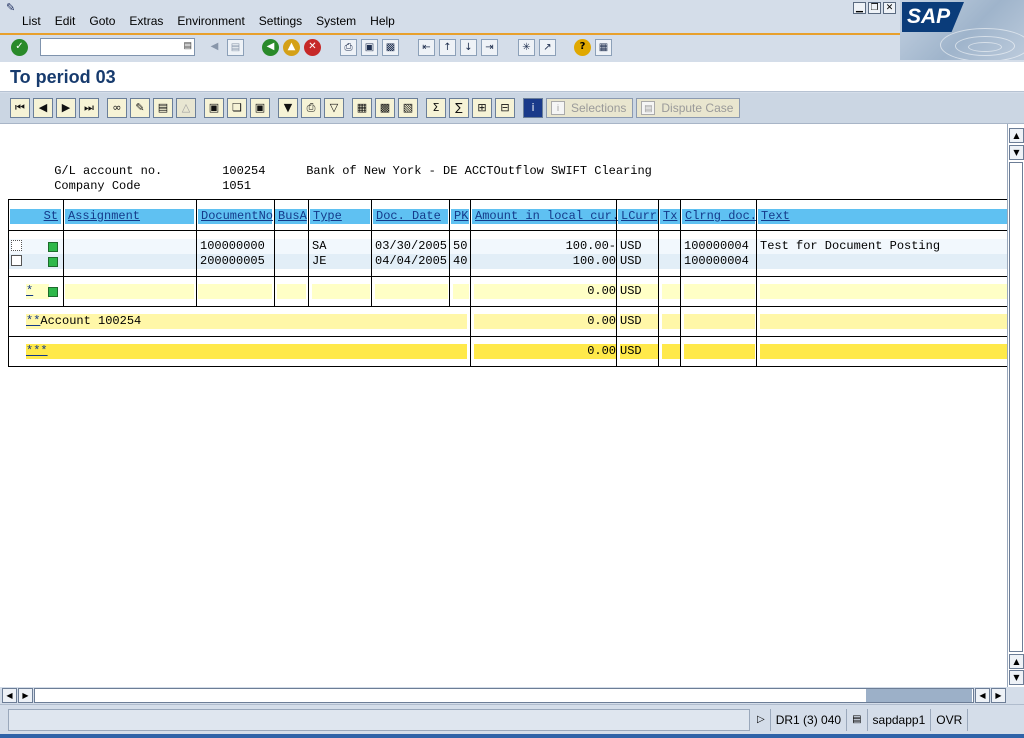 The width and height of the screenshot is (1024, 738). I want to click on change-document-icon: ✎, so click(140, 108).